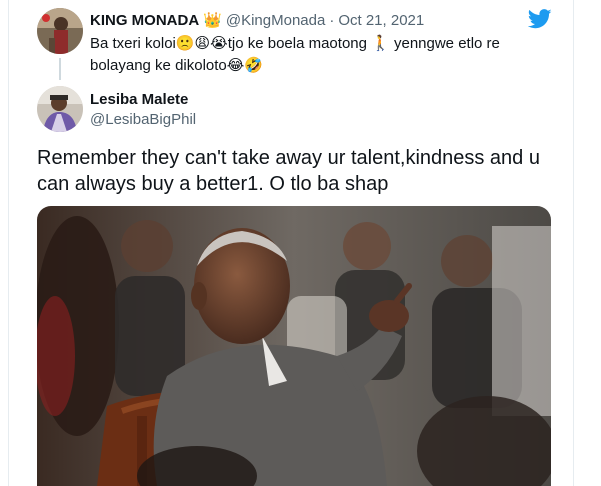 The height and width of the screenshot is (486, 601). I want to click on twitter-bird-icon, so click(540, 19).